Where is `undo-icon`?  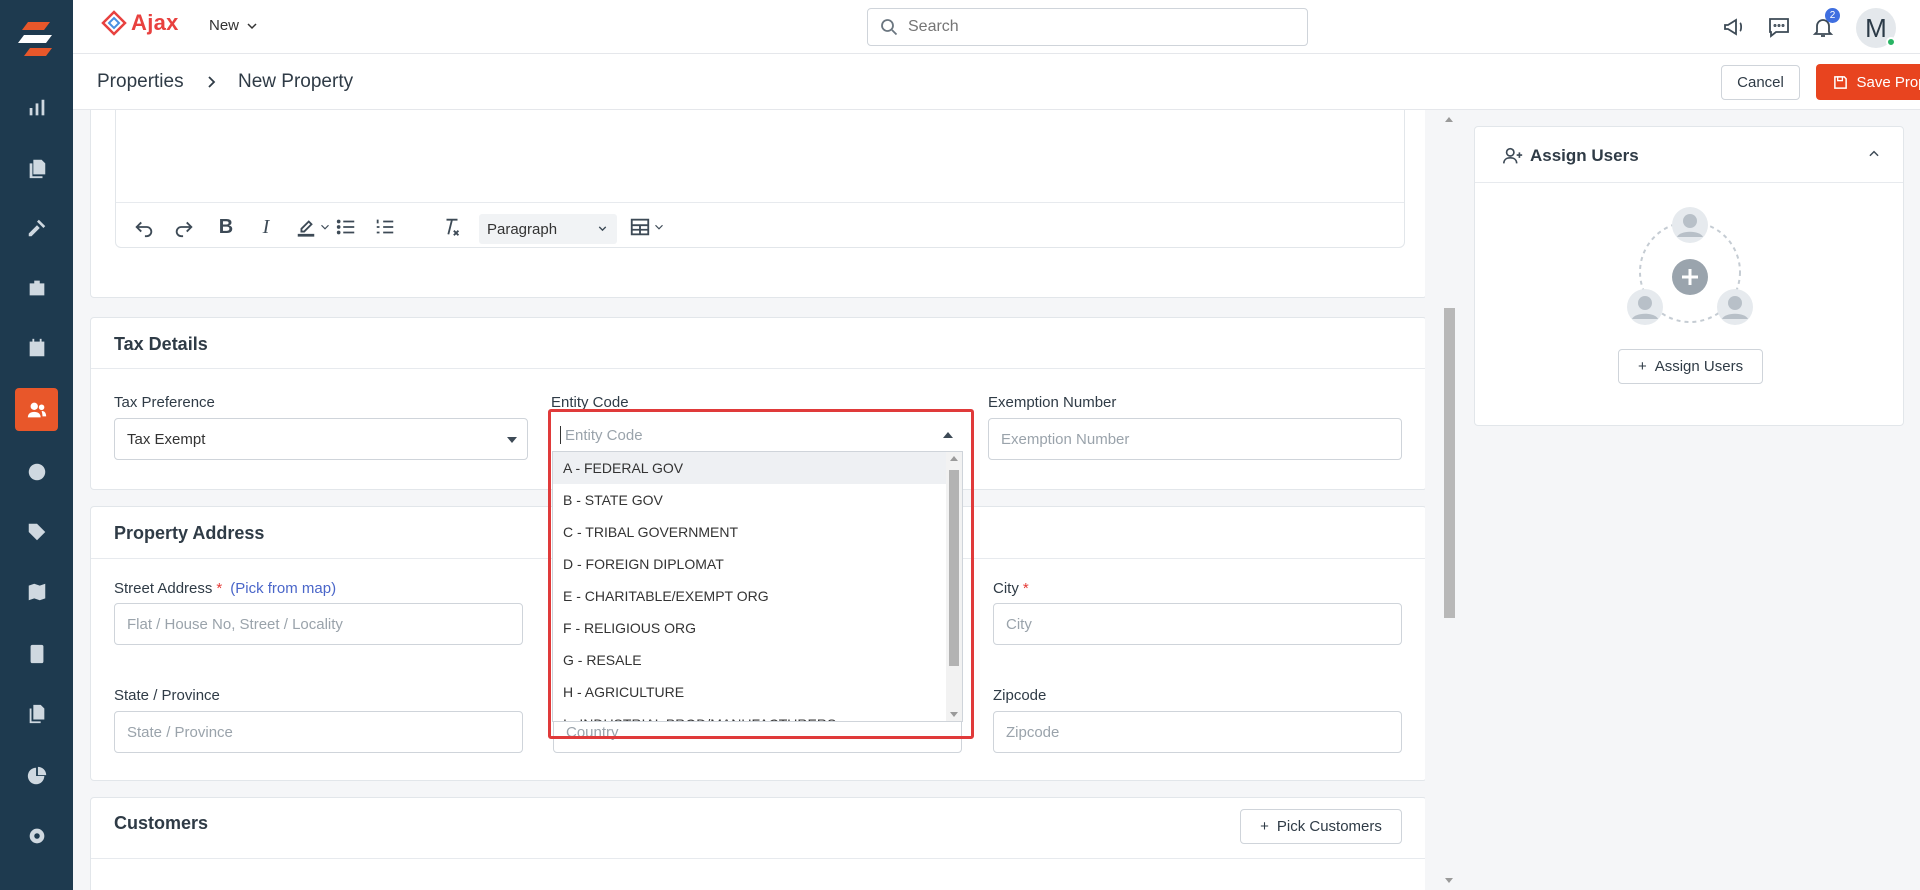
undo-icon is located at coordinates (144, 227).